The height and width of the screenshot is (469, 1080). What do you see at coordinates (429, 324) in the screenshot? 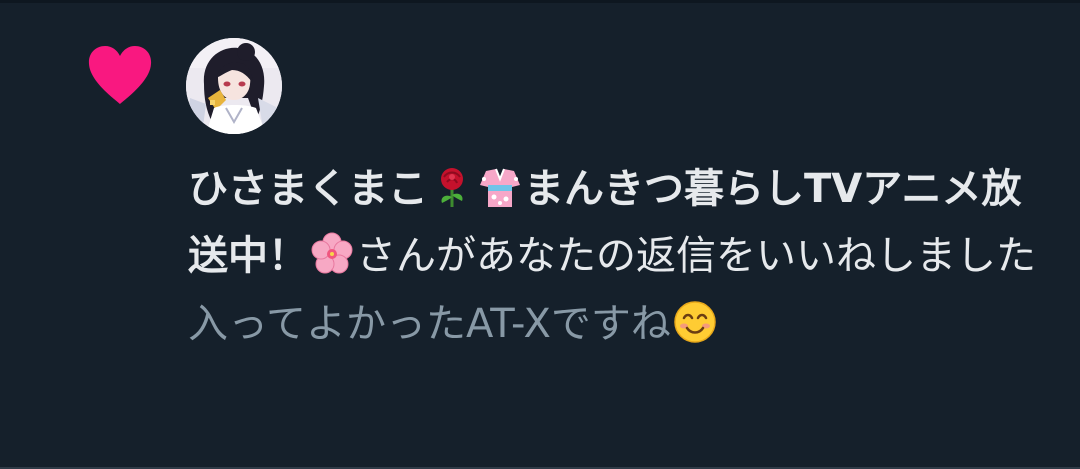
I see `reply-text: 入ってよかったAT-Xですね` at bounding box center [429, 324].